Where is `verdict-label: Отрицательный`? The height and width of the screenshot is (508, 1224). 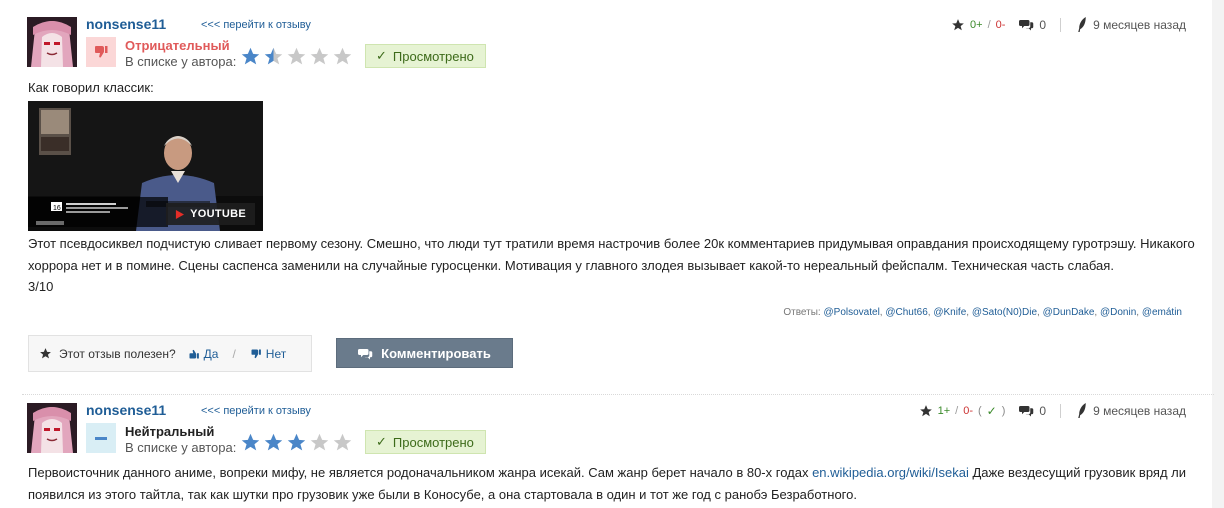 verdict-label: Отрицательный is located at coordinates (177, 45).